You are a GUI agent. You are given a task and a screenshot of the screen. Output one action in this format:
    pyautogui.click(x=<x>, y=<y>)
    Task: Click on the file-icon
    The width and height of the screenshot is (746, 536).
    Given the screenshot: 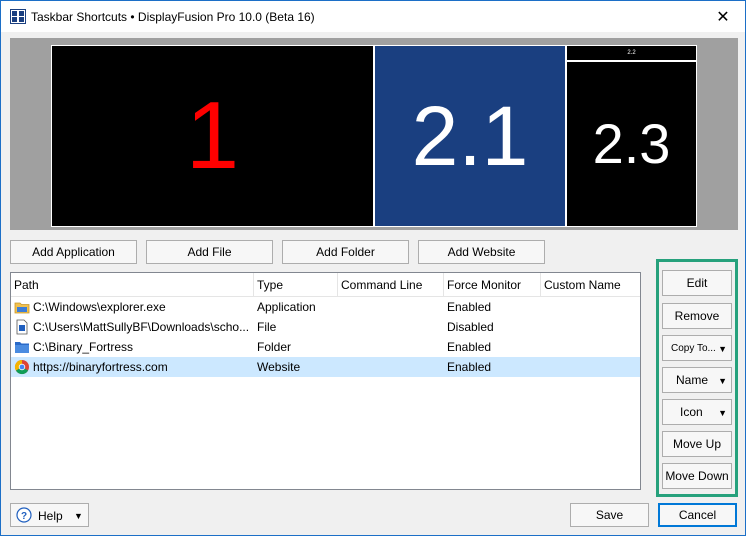 What is the action you would take?
    pyautogui.click(x=22, y=327)
    